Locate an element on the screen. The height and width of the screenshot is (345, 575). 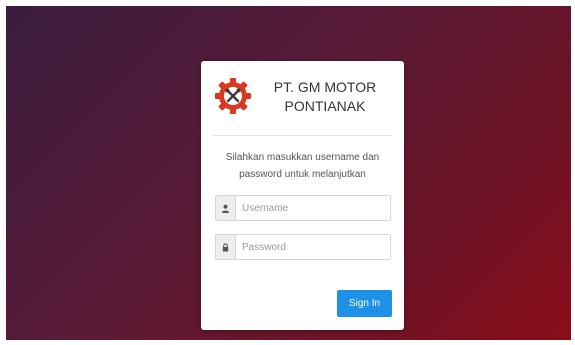
company-name-line2: PONTIANAK is located at coordinates (325, 106).